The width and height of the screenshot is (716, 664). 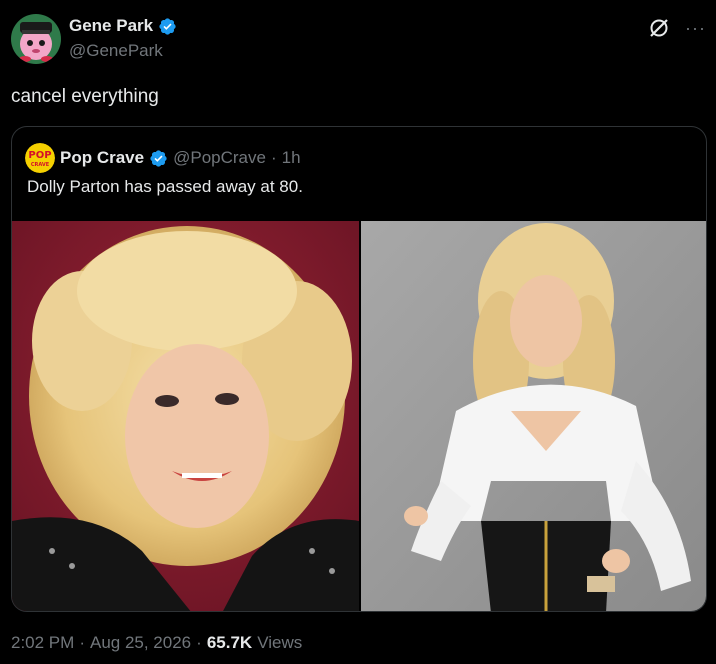 What do you see at coordinates (676, 28) in the screenshot?
I see `top-actions: ···` at bounding box center [676, 28].